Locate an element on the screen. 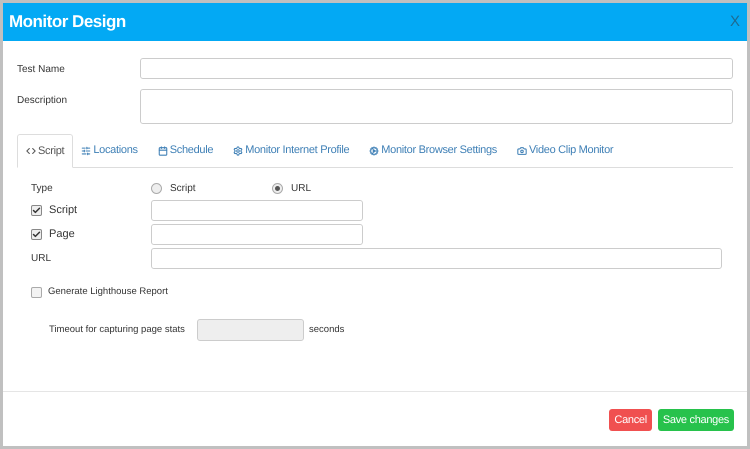 This screenshot has width=750, height=449. cancel-button: Cancel is located at coordinates (630, 420).